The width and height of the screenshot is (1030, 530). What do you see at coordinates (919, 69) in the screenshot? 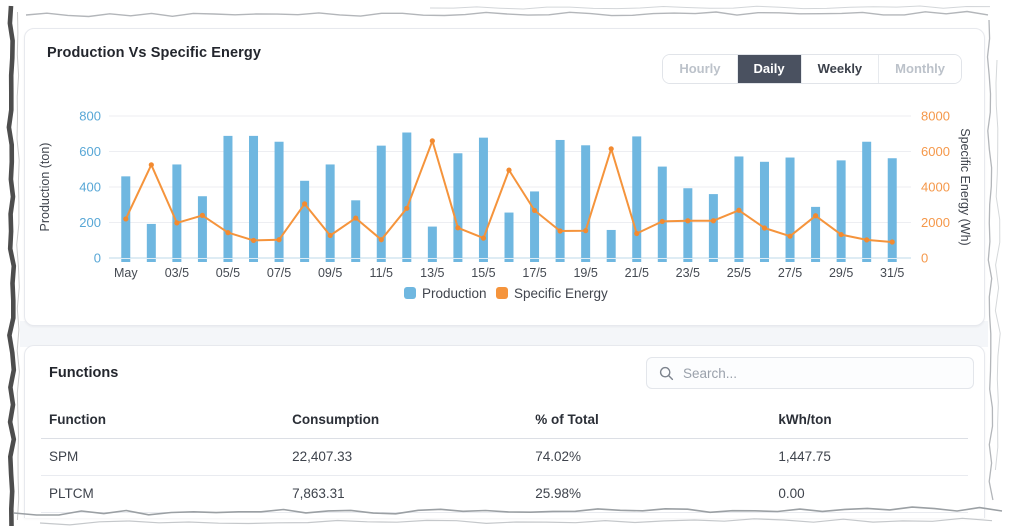
I see `range-tab-monthly: Monthly` at bounding box center [919, 69].